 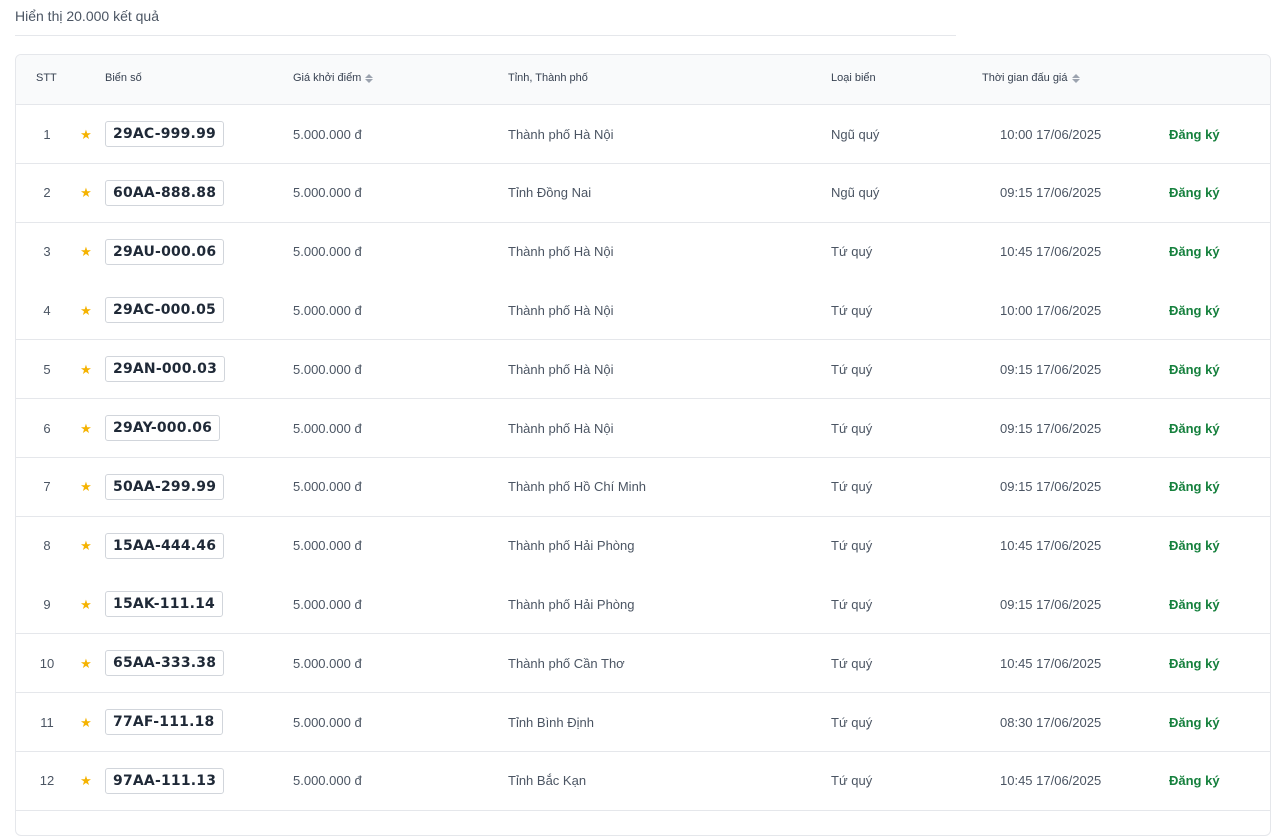 I want to click on province: Thành phố Cần Thơ, so click(x=566, y=663).